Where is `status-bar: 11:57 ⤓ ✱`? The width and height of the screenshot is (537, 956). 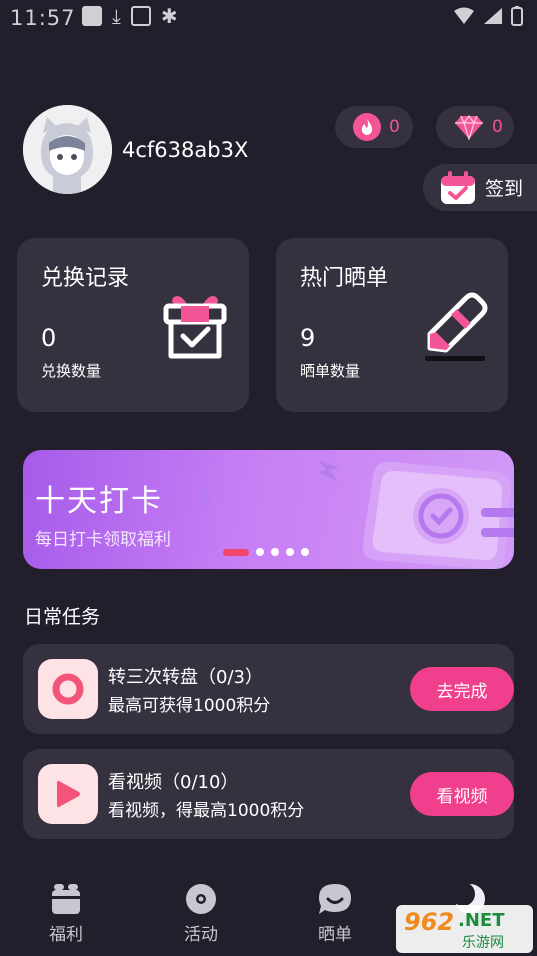
status-bar: 11:57 ⤓ ✱ is located at coordinates (268, 18).